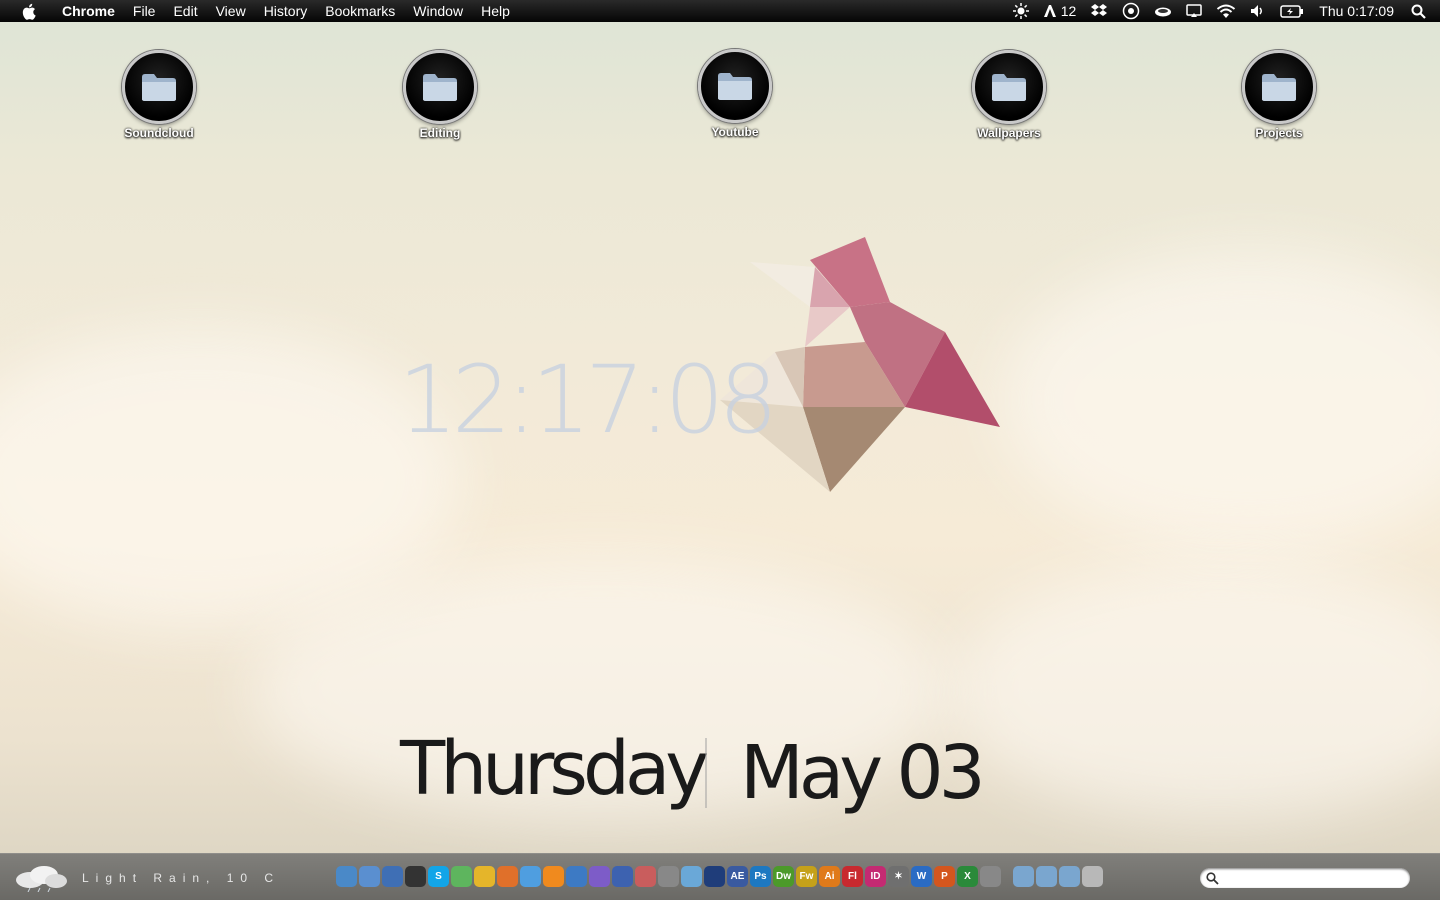 This screenshot has height=900, width=1440. Describe the element at coordinates (1356, 11) in the screenshot. I see `menu-clock: Thu 0:17:09` at that location.